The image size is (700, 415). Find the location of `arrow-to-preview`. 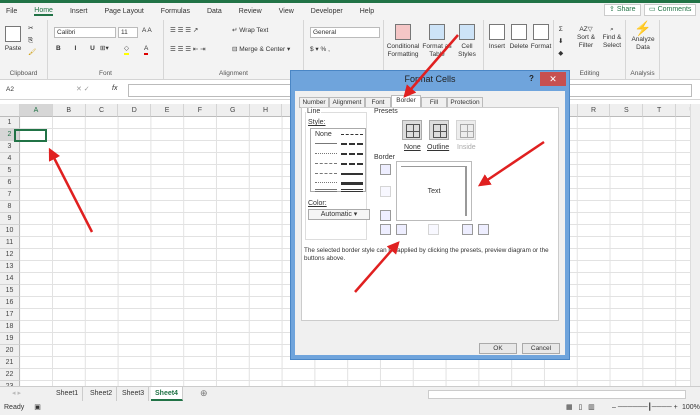

arrow-to-preview is located at coordinates (511, 163).